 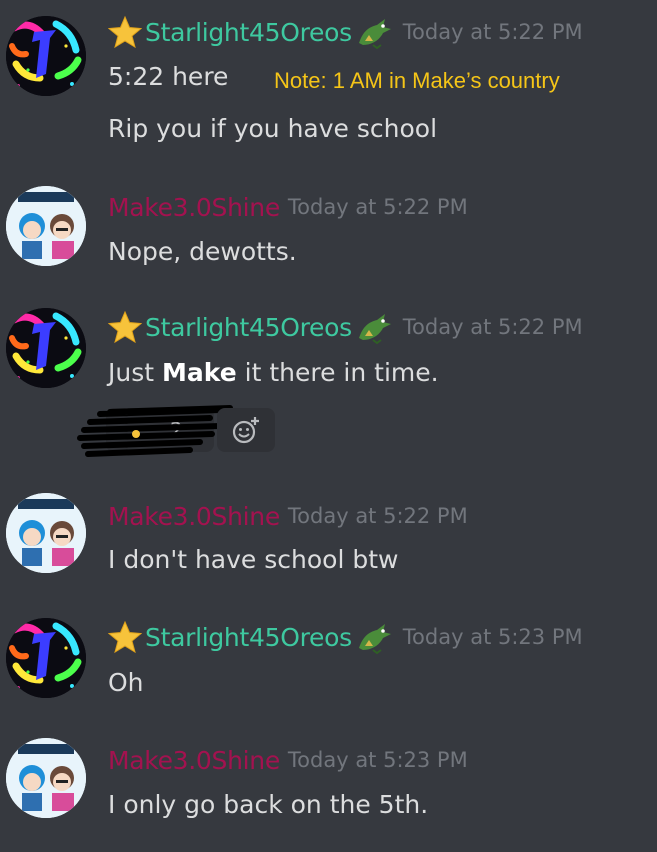 I want to click on add-reaction-button, so click(x=246, y=430).